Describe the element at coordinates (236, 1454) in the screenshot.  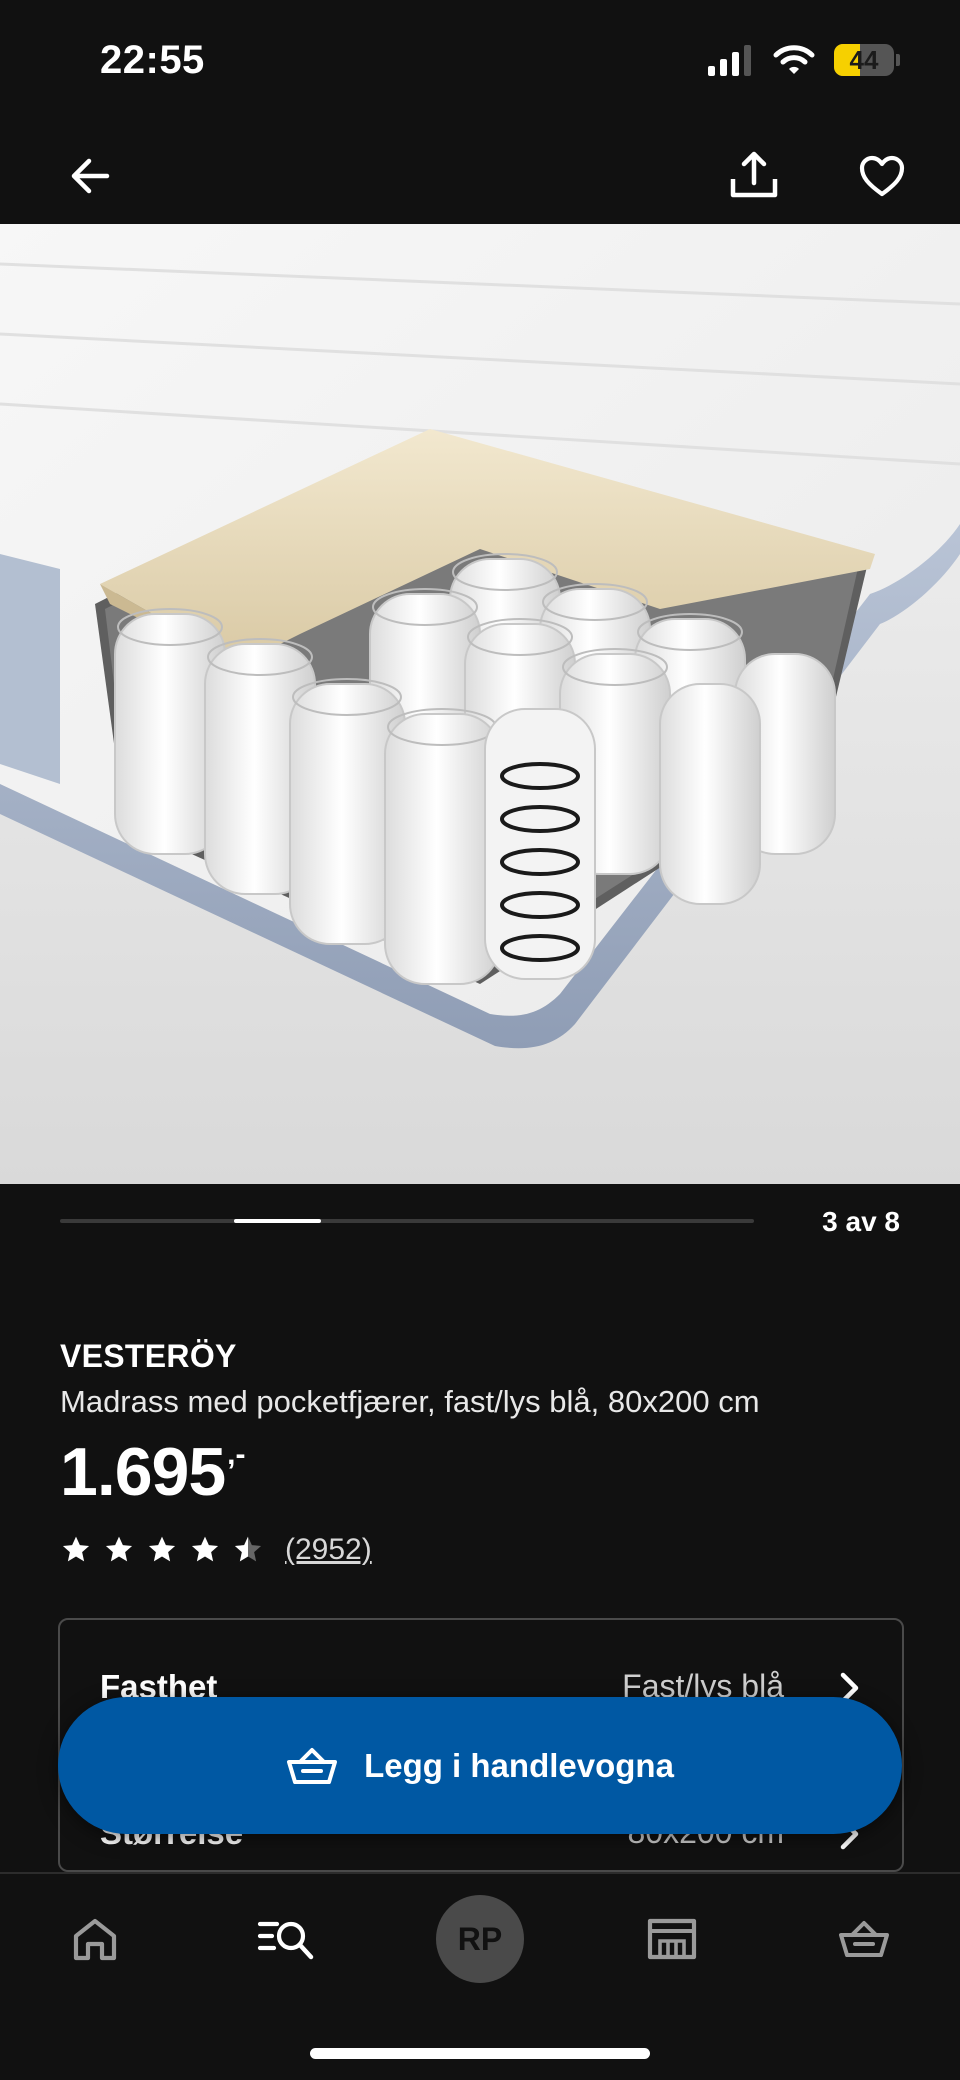
I see `price-suffix: ,-` at that location.